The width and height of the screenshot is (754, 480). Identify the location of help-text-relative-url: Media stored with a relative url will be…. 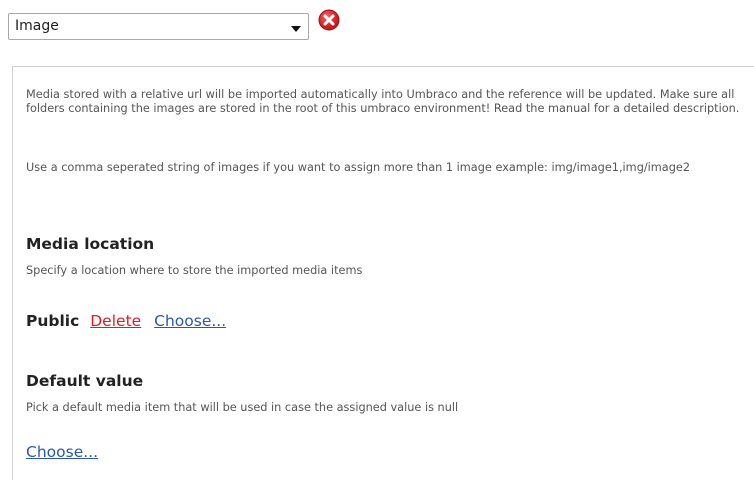
(383, 101).